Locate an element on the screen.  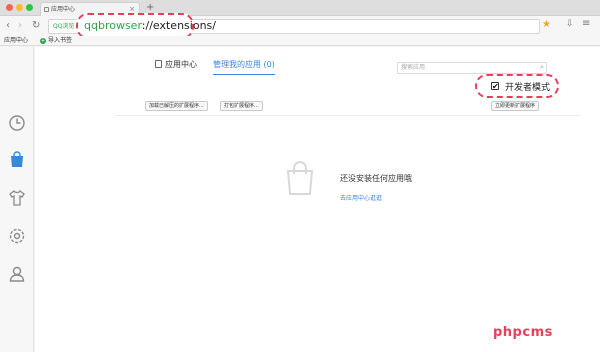
developer-mode-checkbox: ✔ is located at coordinates (495, 86).